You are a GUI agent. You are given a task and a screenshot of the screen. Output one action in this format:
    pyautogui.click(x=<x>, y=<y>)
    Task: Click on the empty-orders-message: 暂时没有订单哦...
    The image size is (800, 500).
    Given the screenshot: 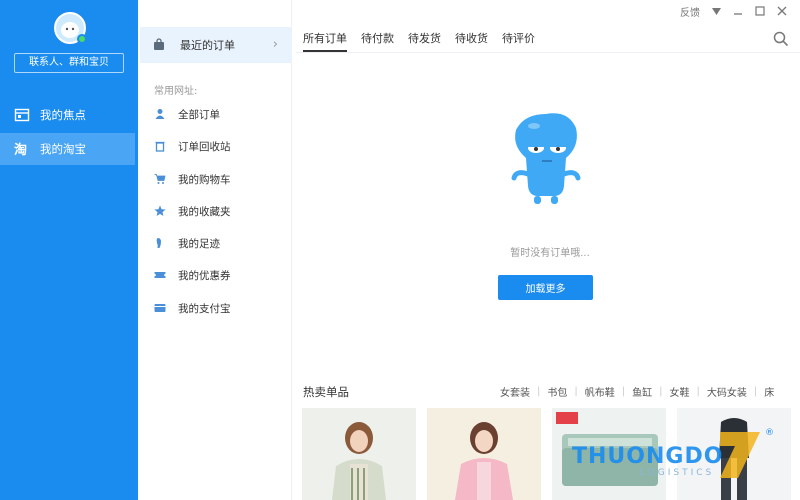 What is the action you would take?
    pyautogui.click(x=550, y=253)
    